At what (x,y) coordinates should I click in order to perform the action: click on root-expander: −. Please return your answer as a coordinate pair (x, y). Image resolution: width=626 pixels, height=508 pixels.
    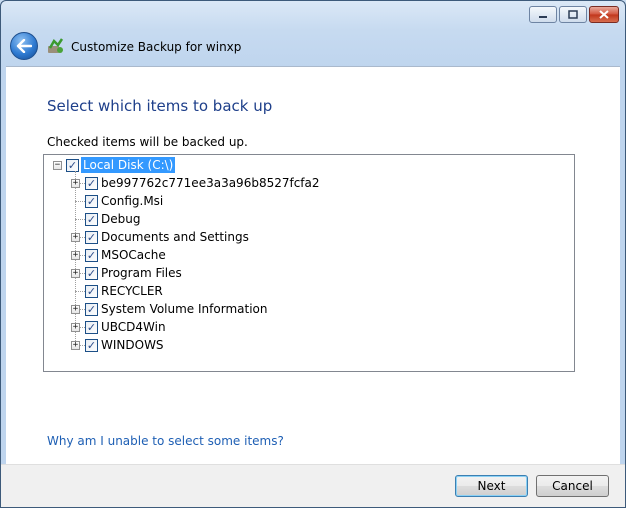
    Looking at the image, I should click on (57, 165).